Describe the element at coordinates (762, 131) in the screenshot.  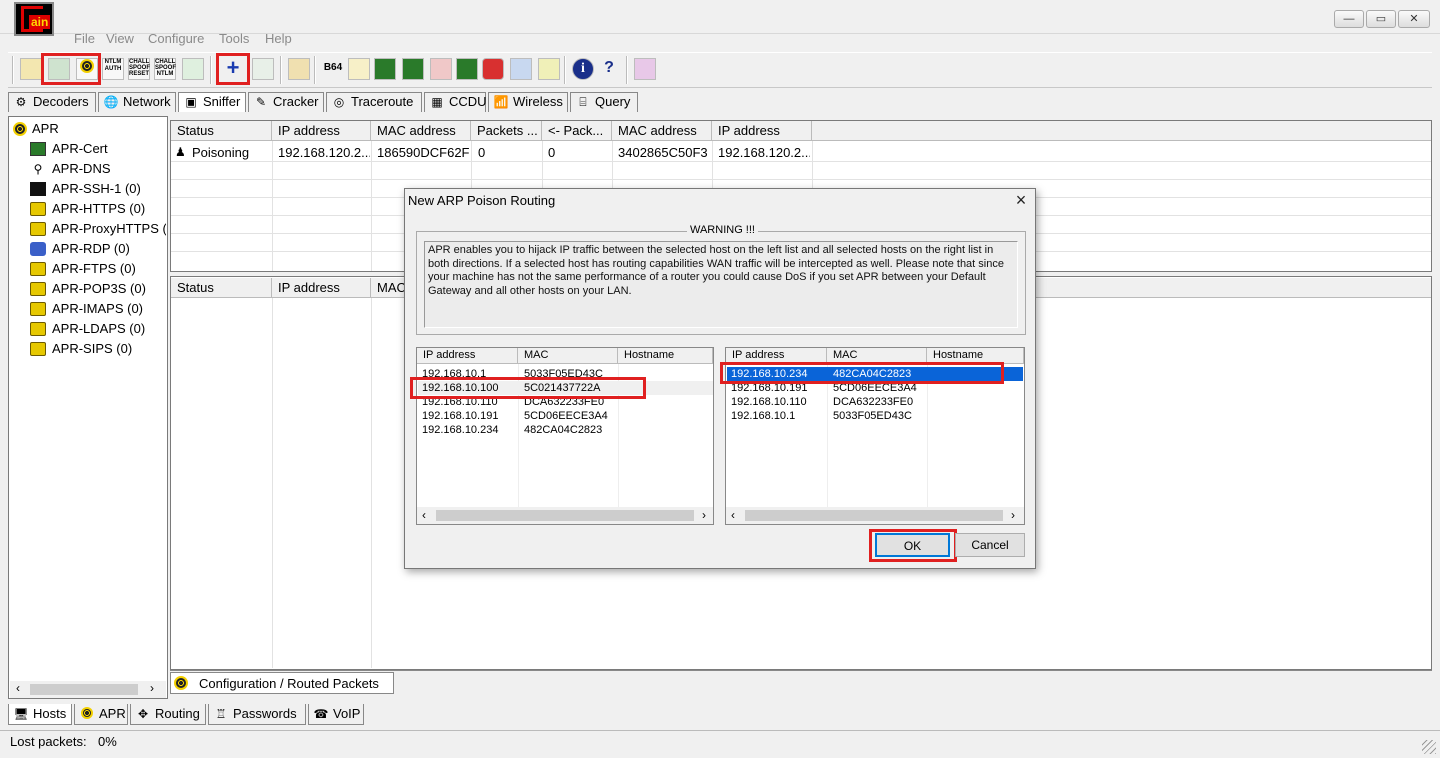
I see `col-ip-address-2: IP address` at that location.